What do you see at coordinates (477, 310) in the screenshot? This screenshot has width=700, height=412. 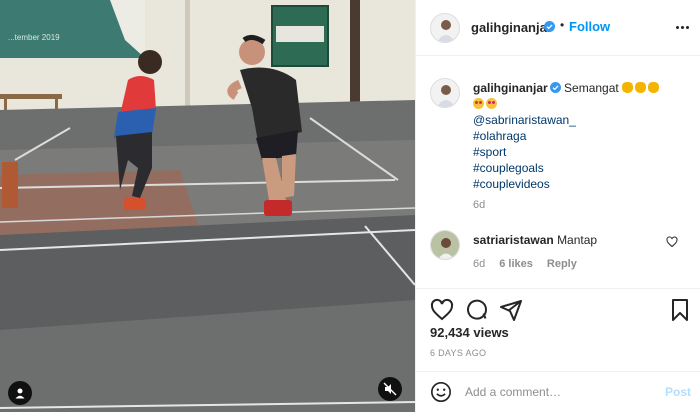 I see `speech-bubble-icon` at bounding box center [477, 310].